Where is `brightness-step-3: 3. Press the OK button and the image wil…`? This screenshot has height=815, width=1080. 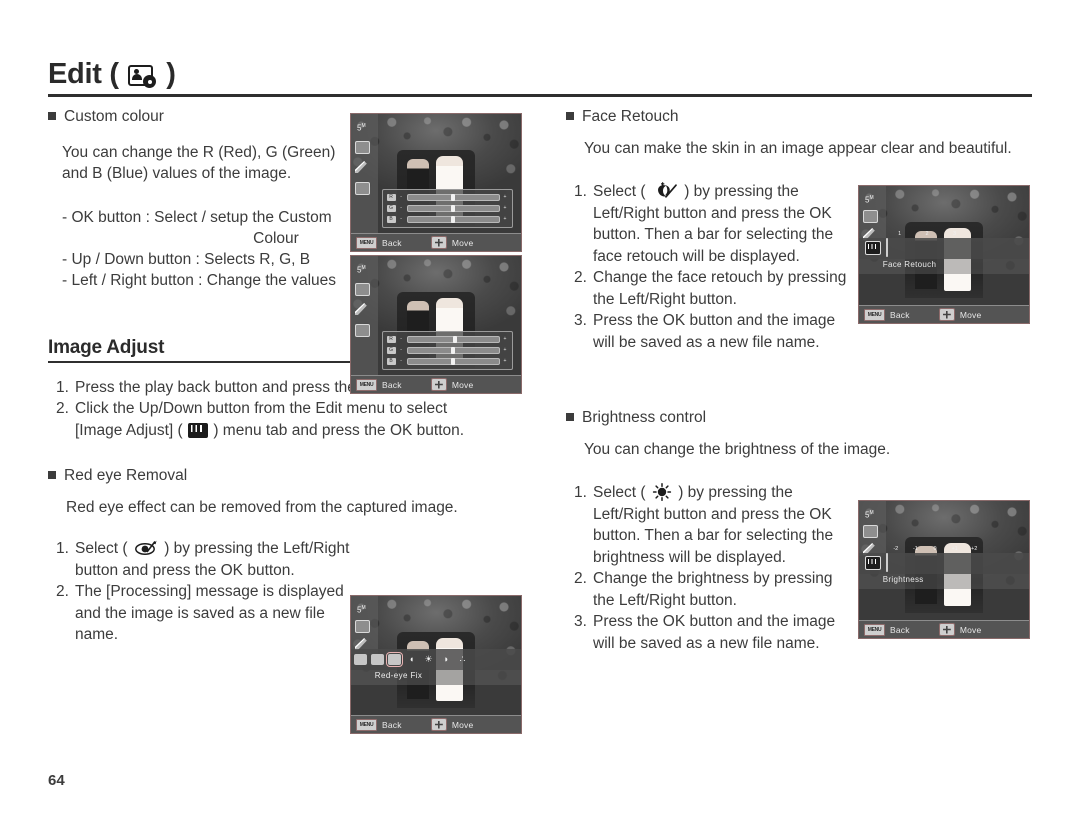 brightness-step-3: 3. Press the OK button and the image wil… is located at coordinates (719, 632).